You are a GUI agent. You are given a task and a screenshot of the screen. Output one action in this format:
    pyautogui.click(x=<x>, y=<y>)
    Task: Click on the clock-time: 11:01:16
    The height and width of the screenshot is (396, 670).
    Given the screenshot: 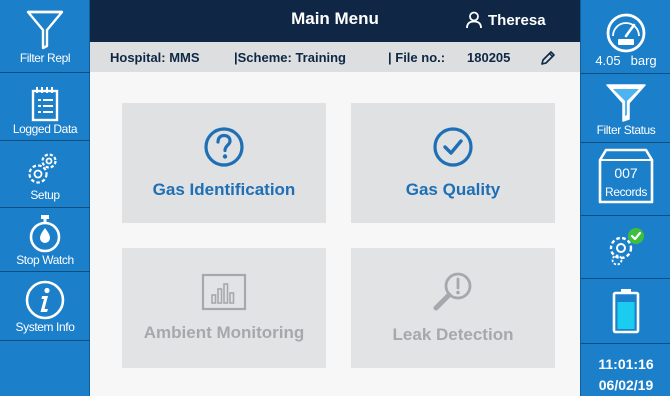 What is the action you would take?
    pyautogui.click(x=626, y=364)
    